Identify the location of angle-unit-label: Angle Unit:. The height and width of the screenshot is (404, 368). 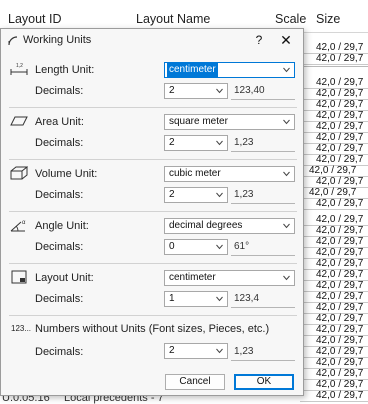
(62, 226).